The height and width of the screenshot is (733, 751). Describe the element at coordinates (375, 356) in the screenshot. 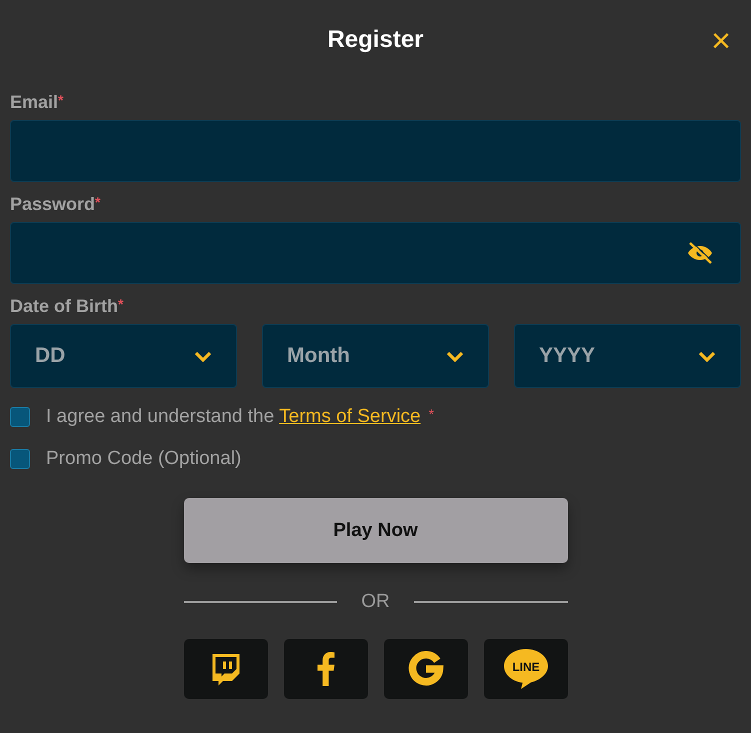

I see `date-select: Month` at that location.